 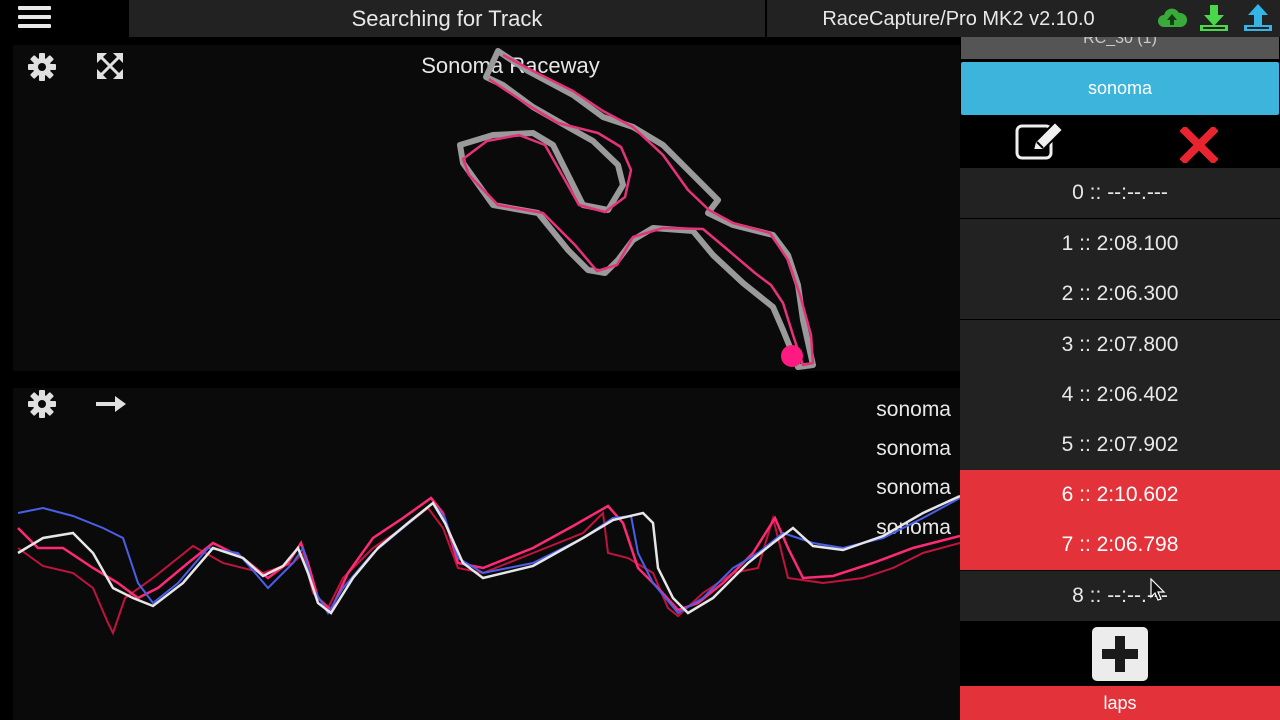 I want to click on tab-laps: laps, so click(x=1120, y=703).